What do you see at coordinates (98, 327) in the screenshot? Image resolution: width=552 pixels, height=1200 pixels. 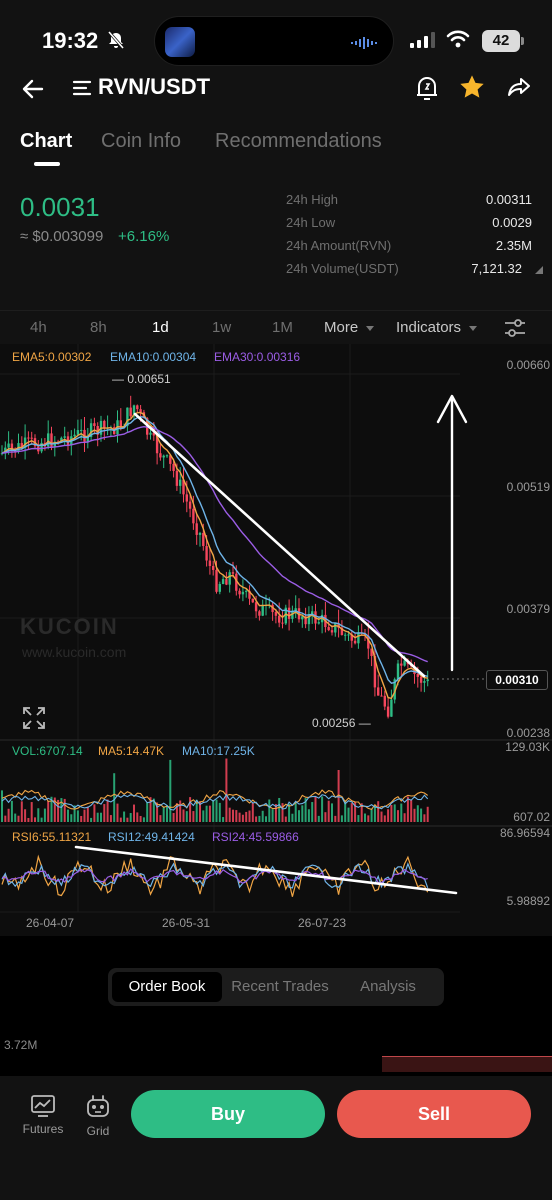 I see `timeframe-8h: 8h` at bounding box center [98, 327].